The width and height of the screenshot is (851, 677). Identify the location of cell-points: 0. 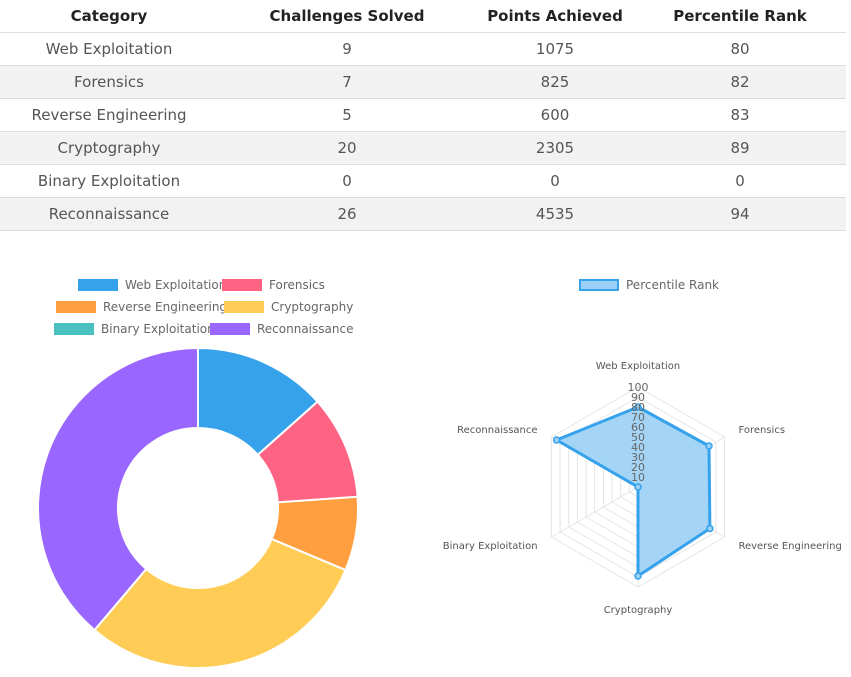
(555, 181).